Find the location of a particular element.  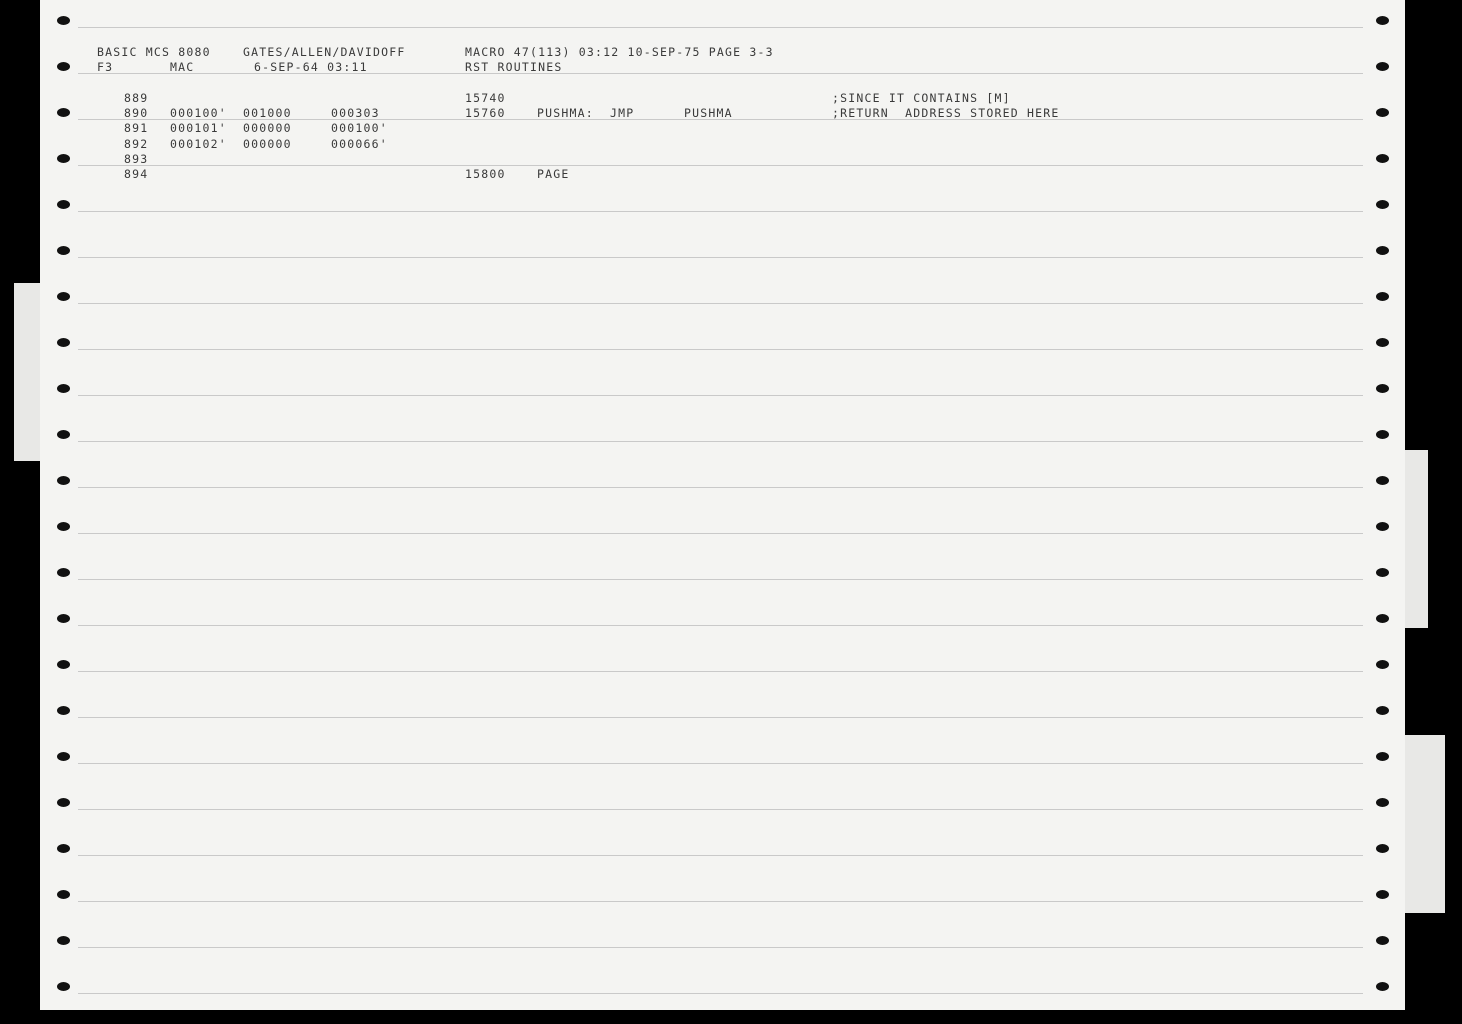

listing-label: PAGE is located at coordinates (553, 174).